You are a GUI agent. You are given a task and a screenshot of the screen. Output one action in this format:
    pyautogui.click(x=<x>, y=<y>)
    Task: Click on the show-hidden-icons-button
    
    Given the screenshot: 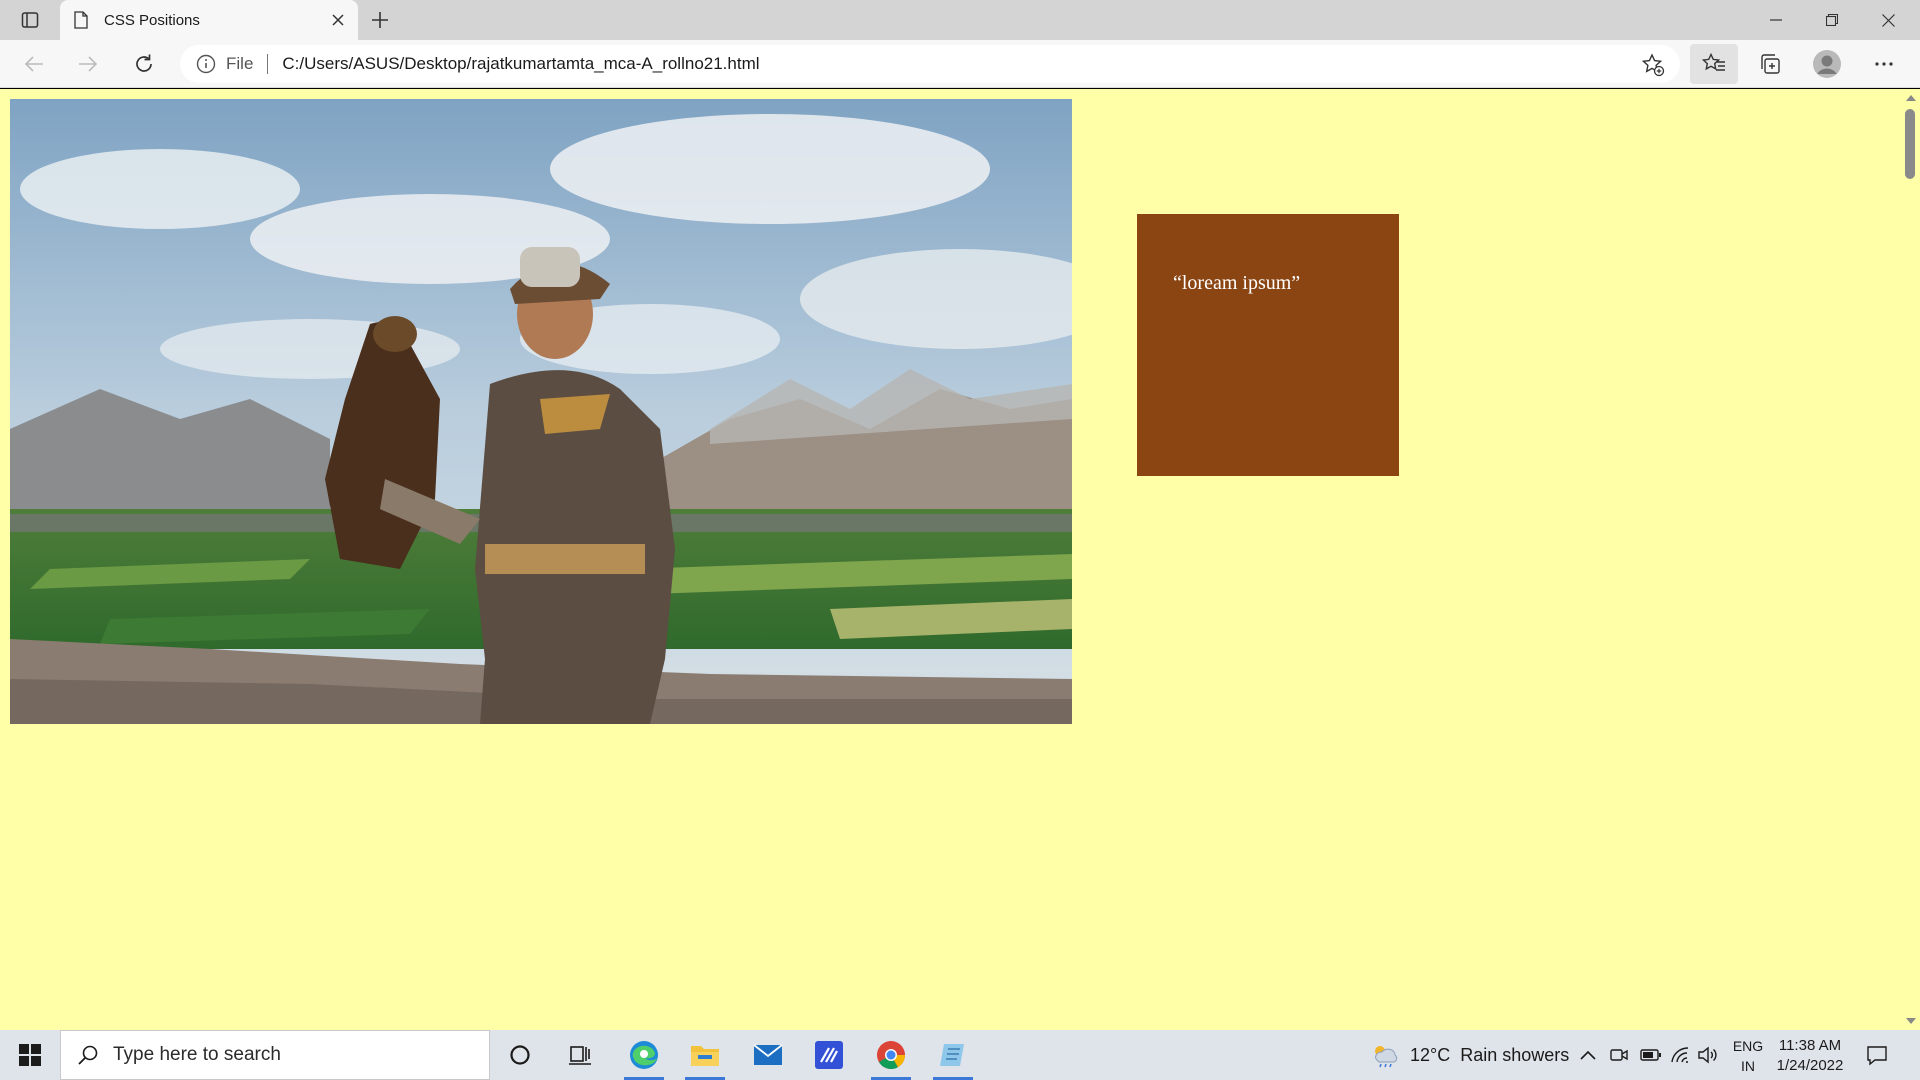 What is the action you would take?
    pyautogui.click(x=1588, y=1055)
    